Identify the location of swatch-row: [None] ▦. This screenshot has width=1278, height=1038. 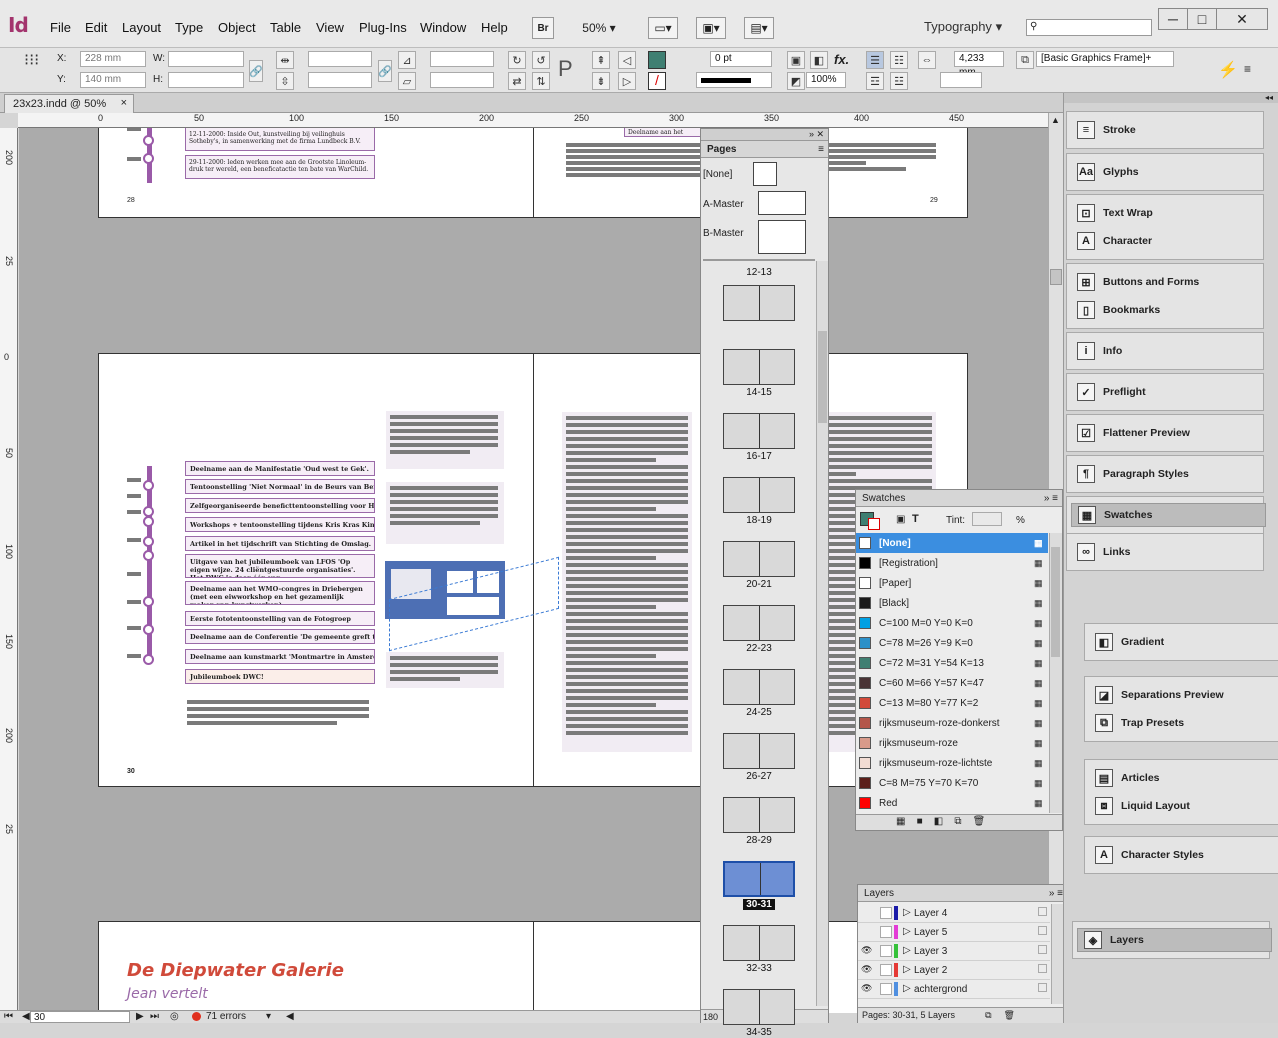
(952, 543).